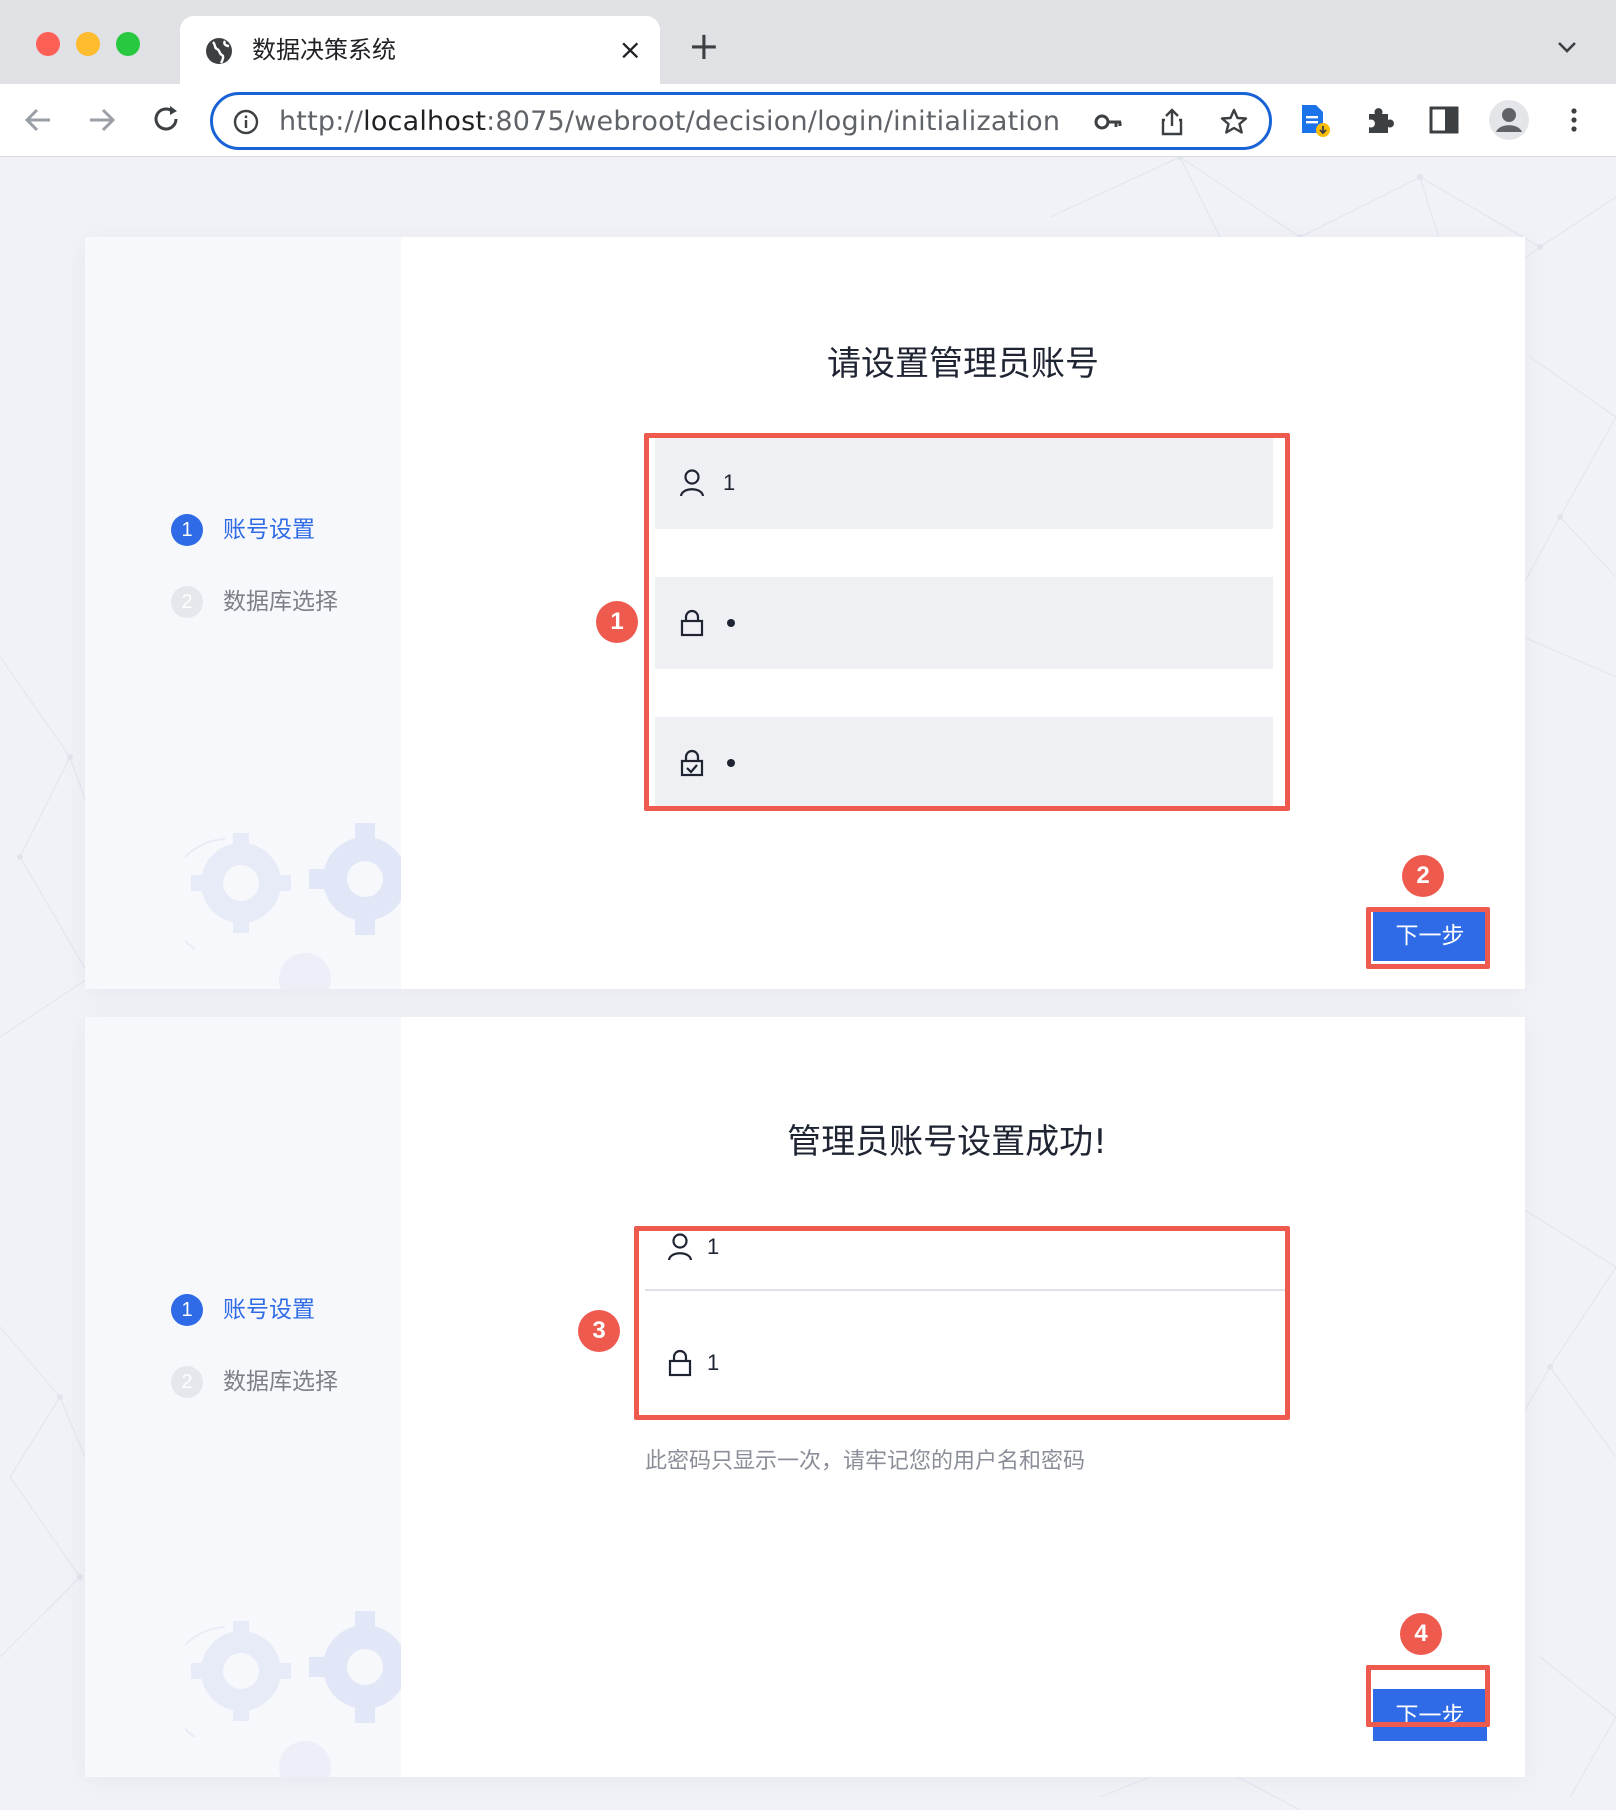  What do you see at coordinates (1423, 876) in the screenshot?
I see `annotation-badge: 2` at bounding box center [1423, 876].